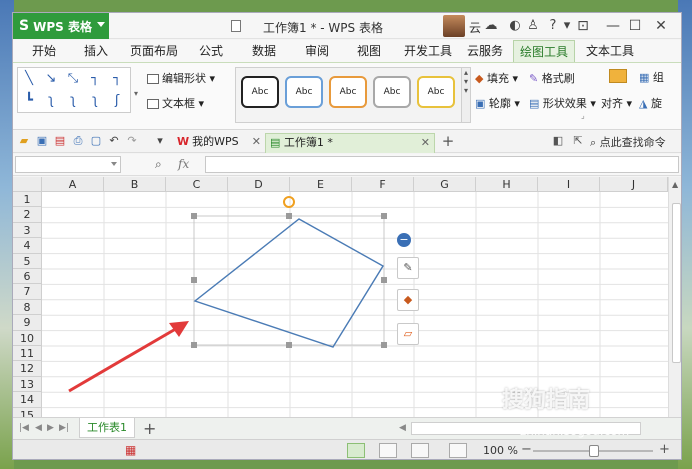  I want to click on save-icon: ▣, so click(42, 141).